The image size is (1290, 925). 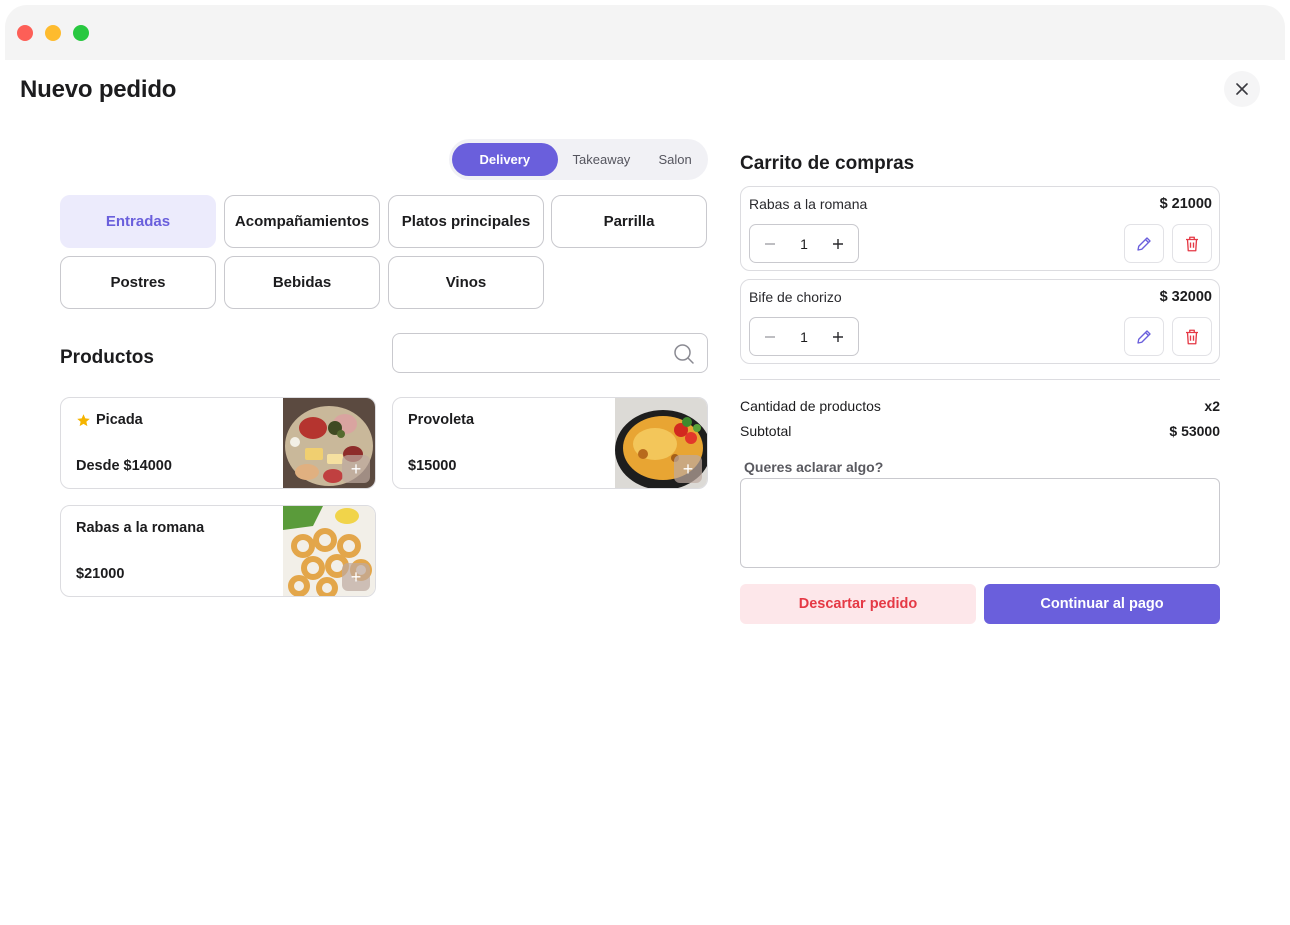 What do you see at coordinates (432, 466) in the screenshot?
I see `product-price: $15000` at bounding box center [432, 466].